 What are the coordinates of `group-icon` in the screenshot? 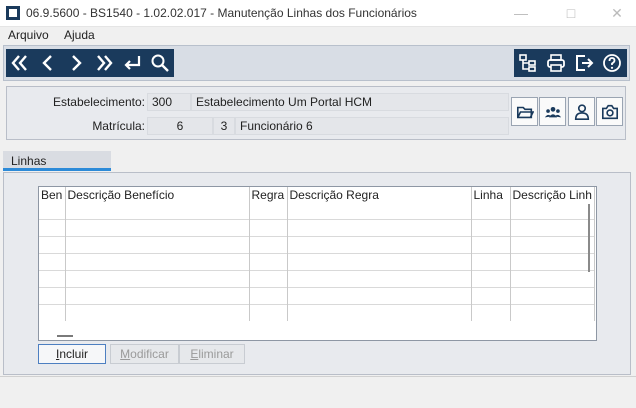 It's located at (552, 111).